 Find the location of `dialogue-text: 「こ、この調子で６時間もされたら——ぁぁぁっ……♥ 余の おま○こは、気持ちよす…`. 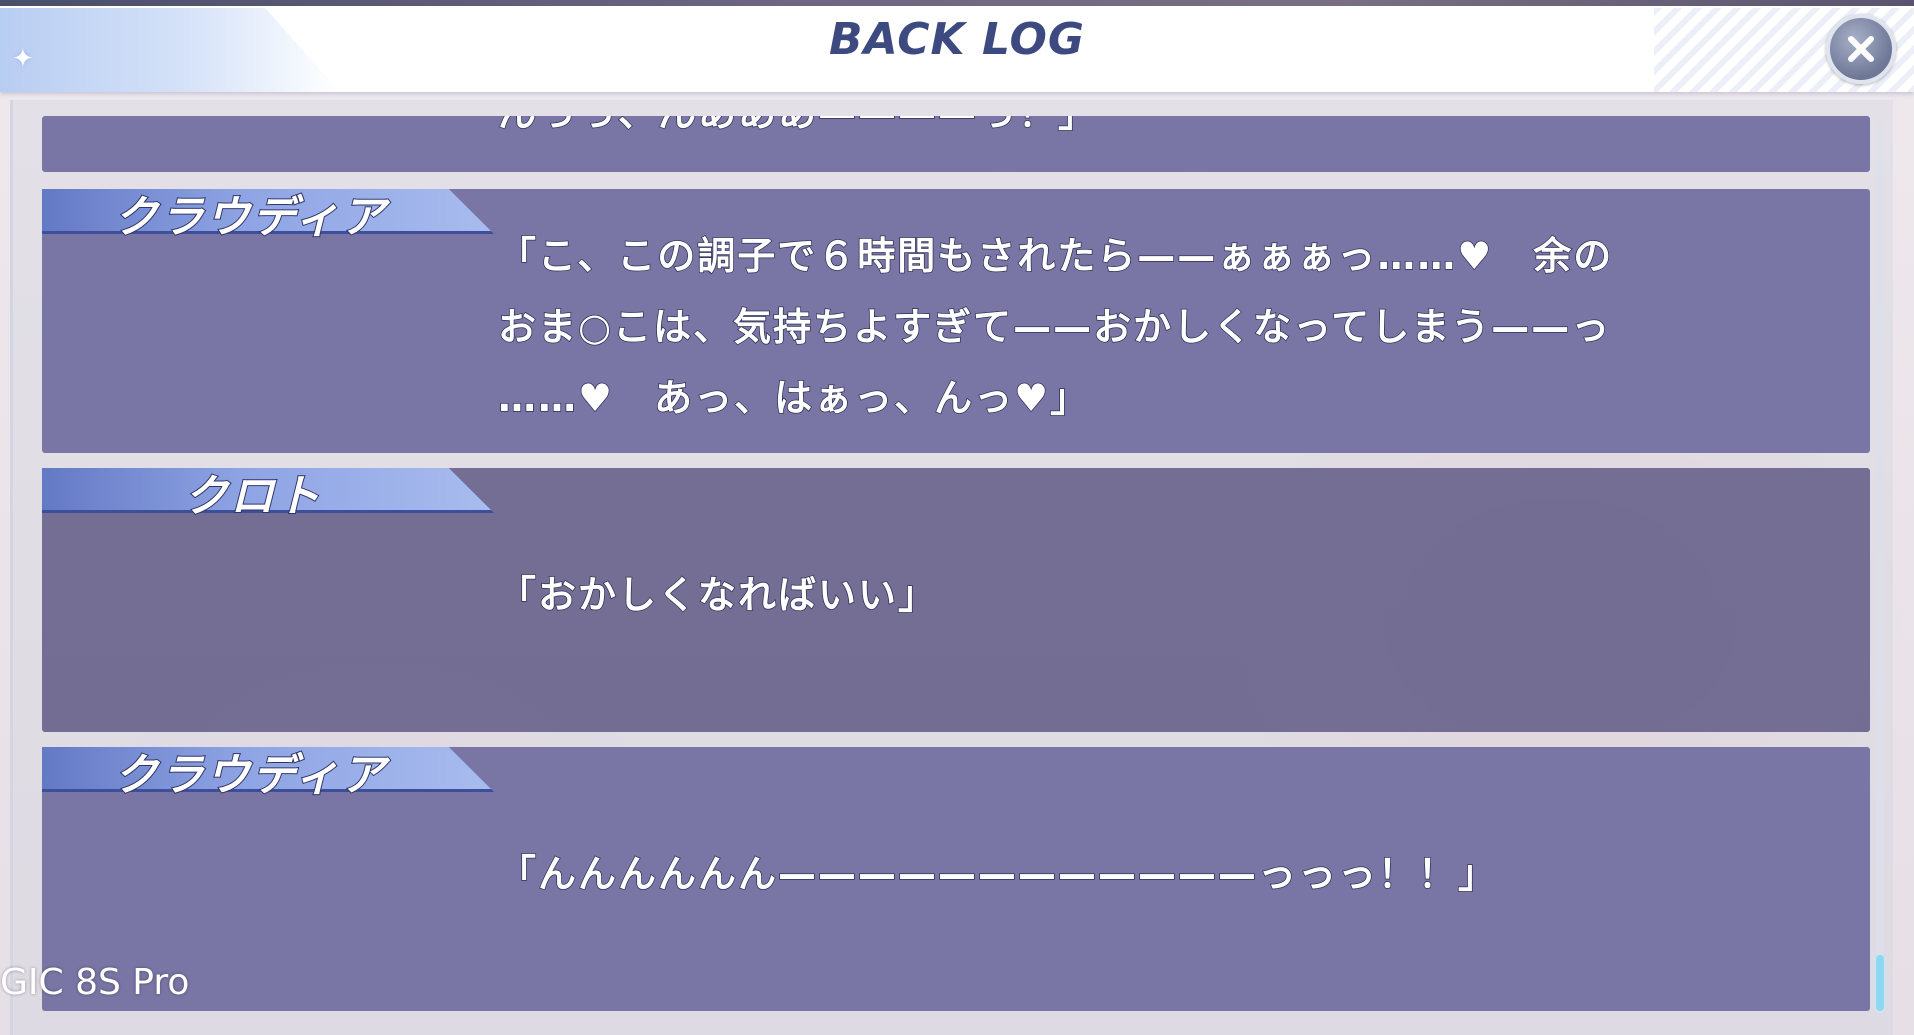

dialogue-text: 「こ、この調子で６時間もされたら——ぁぁぁっ……♥ 余の おま○こは、気持ちよす… is located at coordinates (1055, 327).